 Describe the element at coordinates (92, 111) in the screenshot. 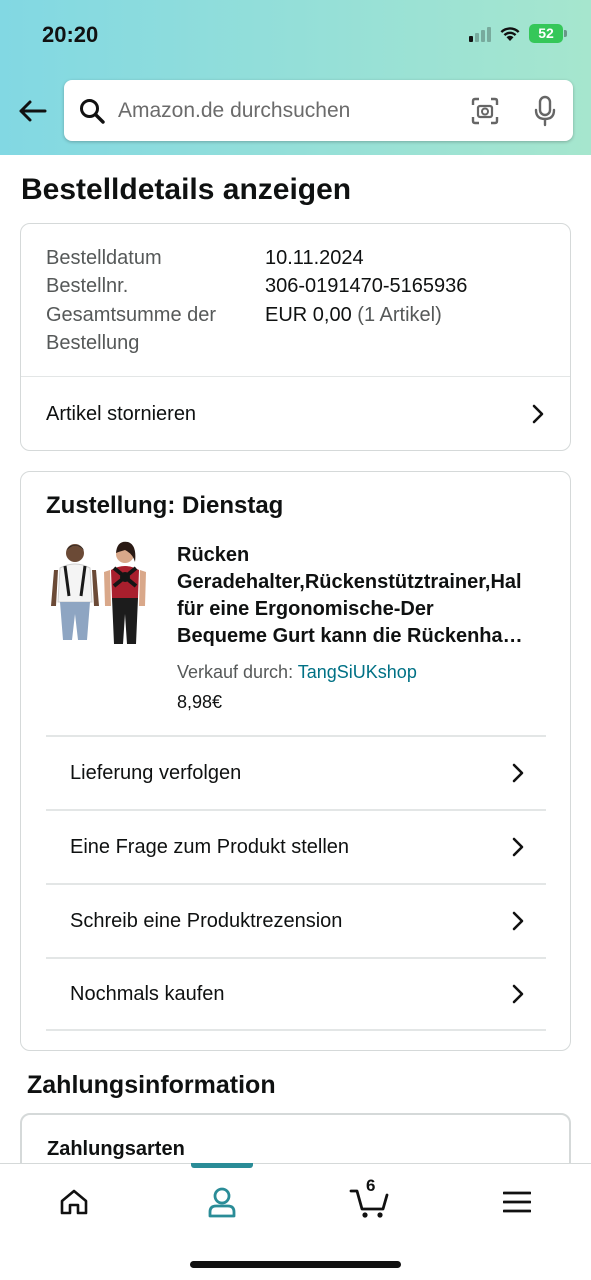

I see `search-icon` at that location.